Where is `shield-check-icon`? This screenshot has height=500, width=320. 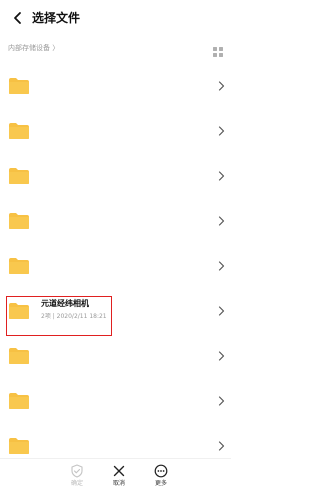
shield-check-icon is located at coordinates (77, 471).